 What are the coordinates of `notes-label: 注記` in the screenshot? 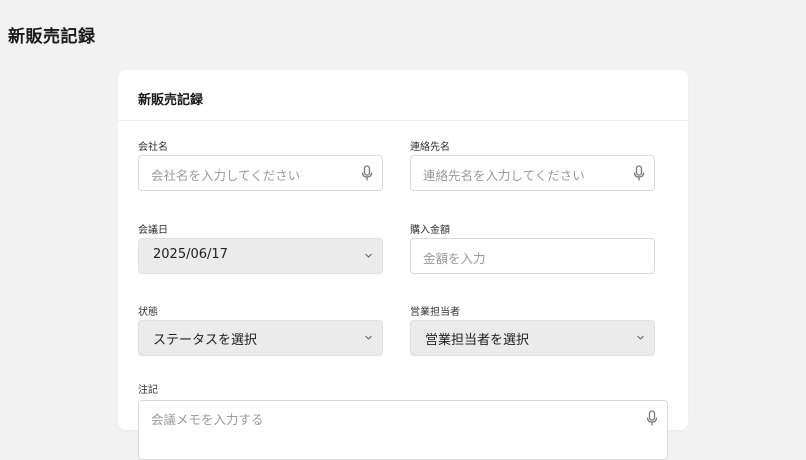 It's located at (148, 390).